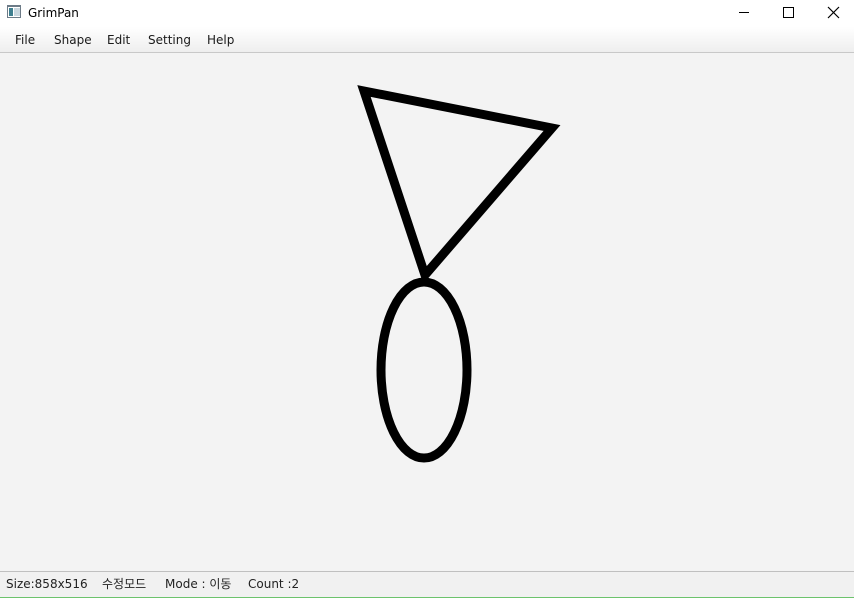 This screenshot has width=854, height=599. I want to click on minimize-icon, so click(744, 12).